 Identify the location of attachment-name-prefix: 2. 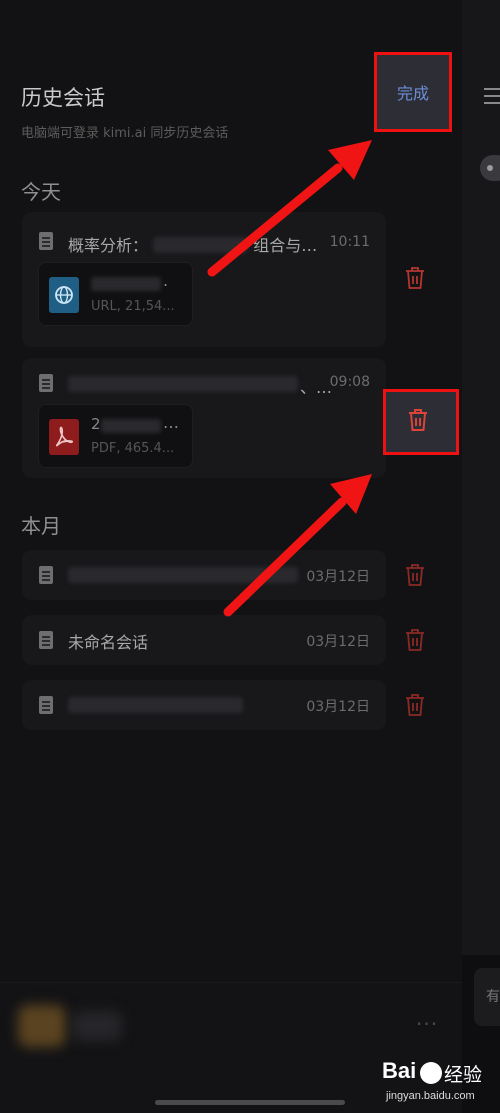
(96, 424).